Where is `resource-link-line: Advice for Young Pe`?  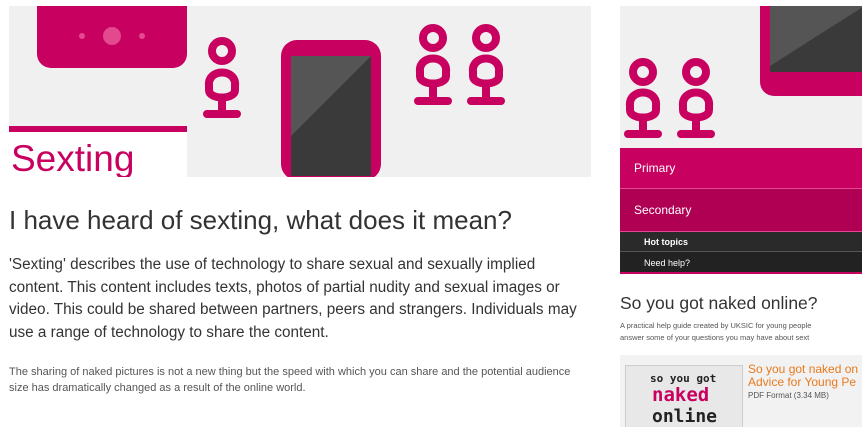 resource-link-line: Advice for Young Pe is located at coordinates (802, 382).